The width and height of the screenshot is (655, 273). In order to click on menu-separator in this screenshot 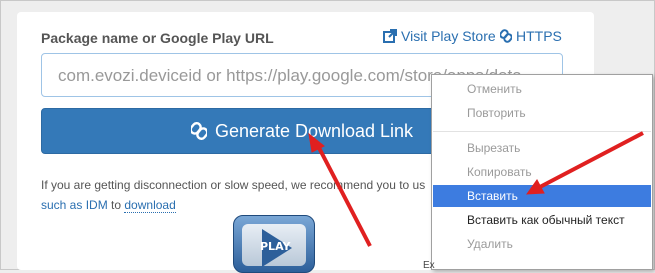, I will do `click(542, 131)`.